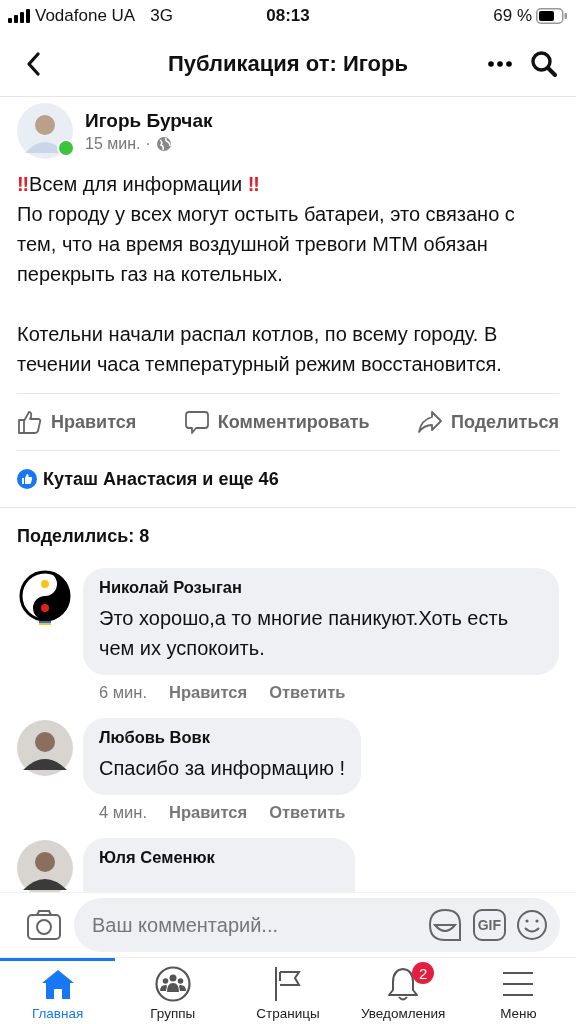 The height and width of the screenshot is (1024, 576). I want to click on carrier-name: Vodafone UA, so click(85, 16).